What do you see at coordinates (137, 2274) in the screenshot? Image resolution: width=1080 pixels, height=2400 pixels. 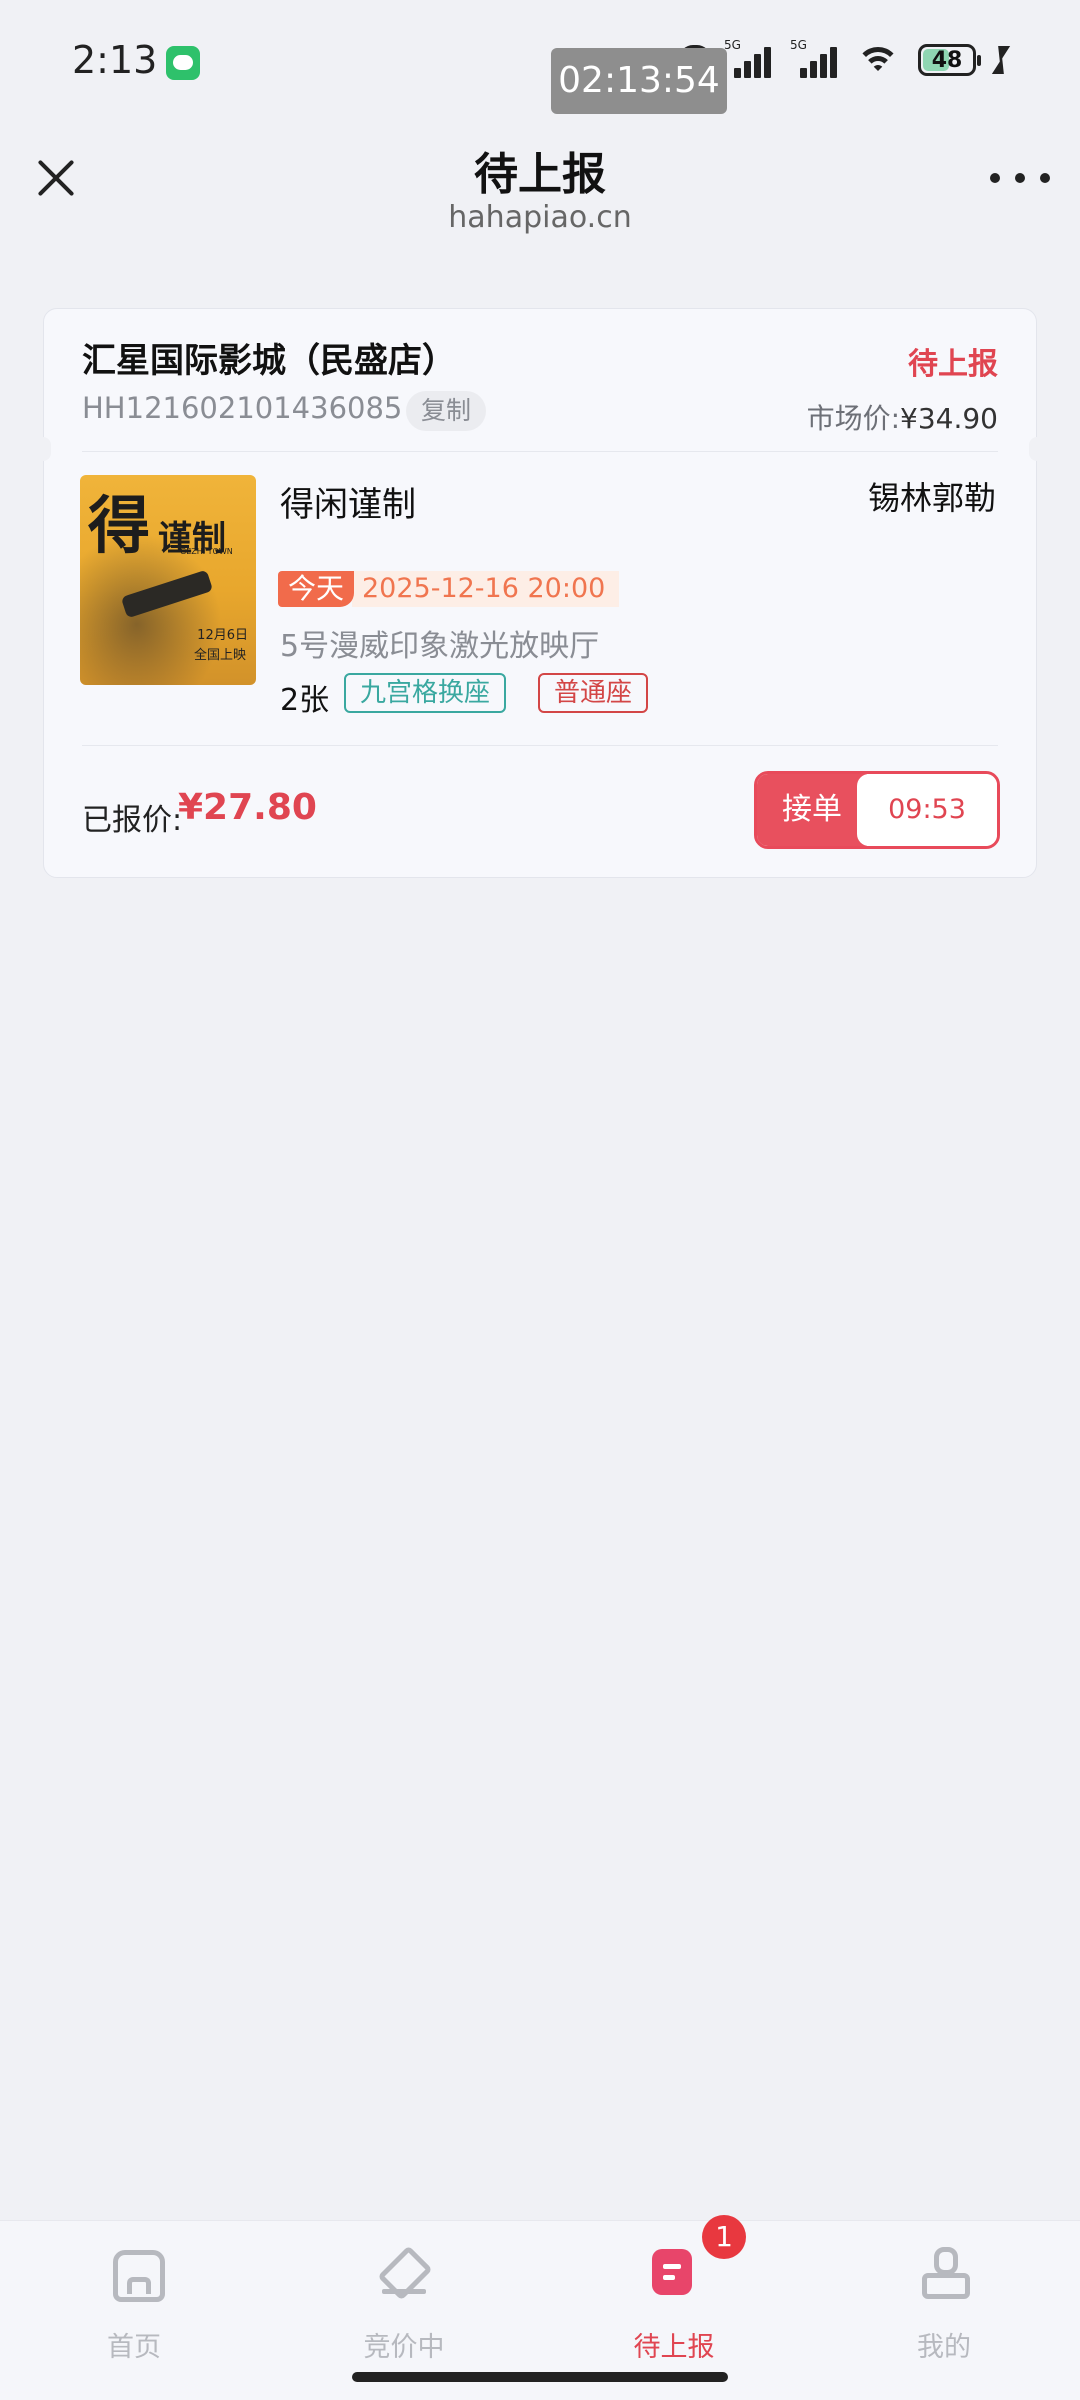 I see `home-icon` at bounding box center [137, 2274].